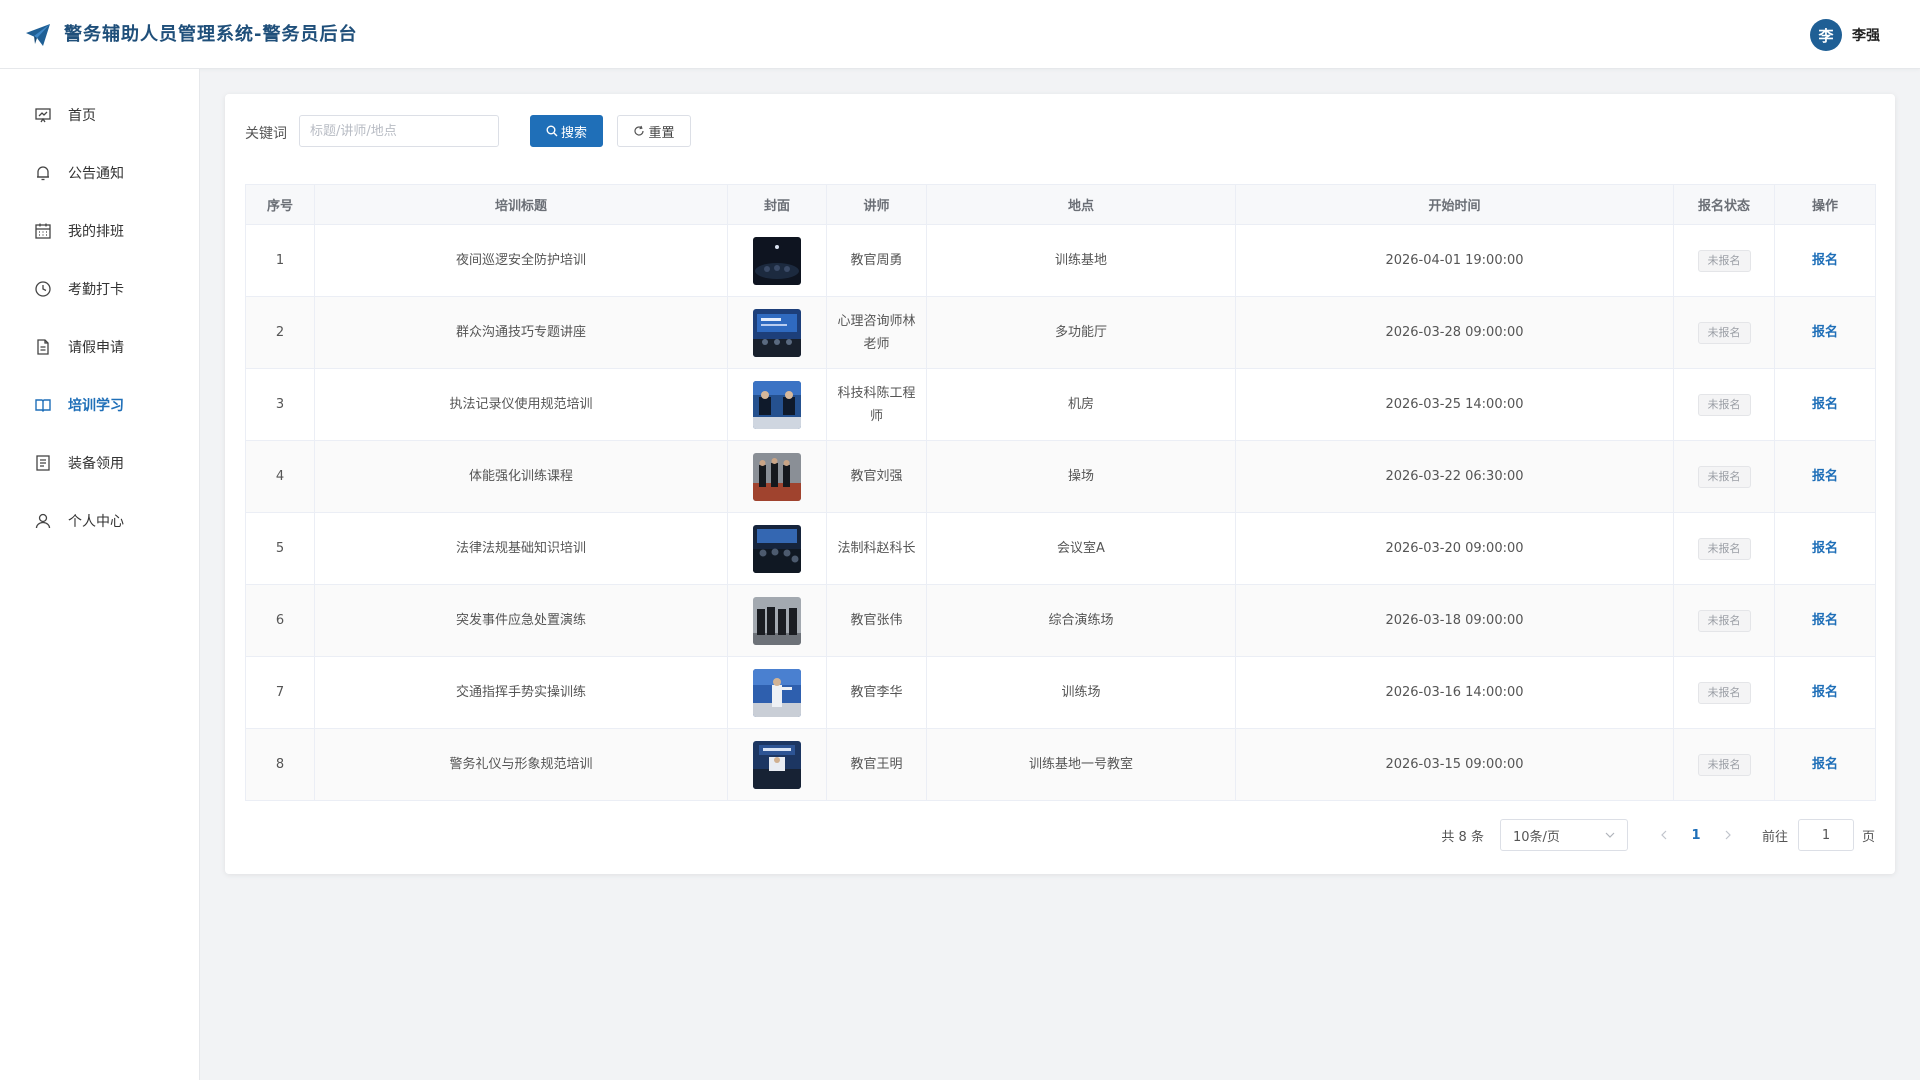 The image size is (1920, 1080). I want to click on sidebar-item-equipment: 装备领用, so click(99, 463).